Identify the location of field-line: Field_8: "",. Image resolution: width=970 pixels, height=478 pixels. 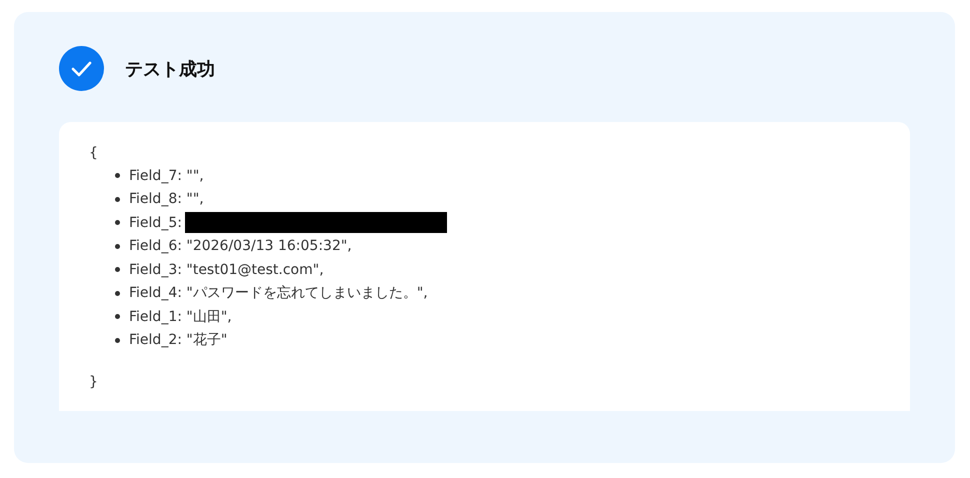
(166, 199).